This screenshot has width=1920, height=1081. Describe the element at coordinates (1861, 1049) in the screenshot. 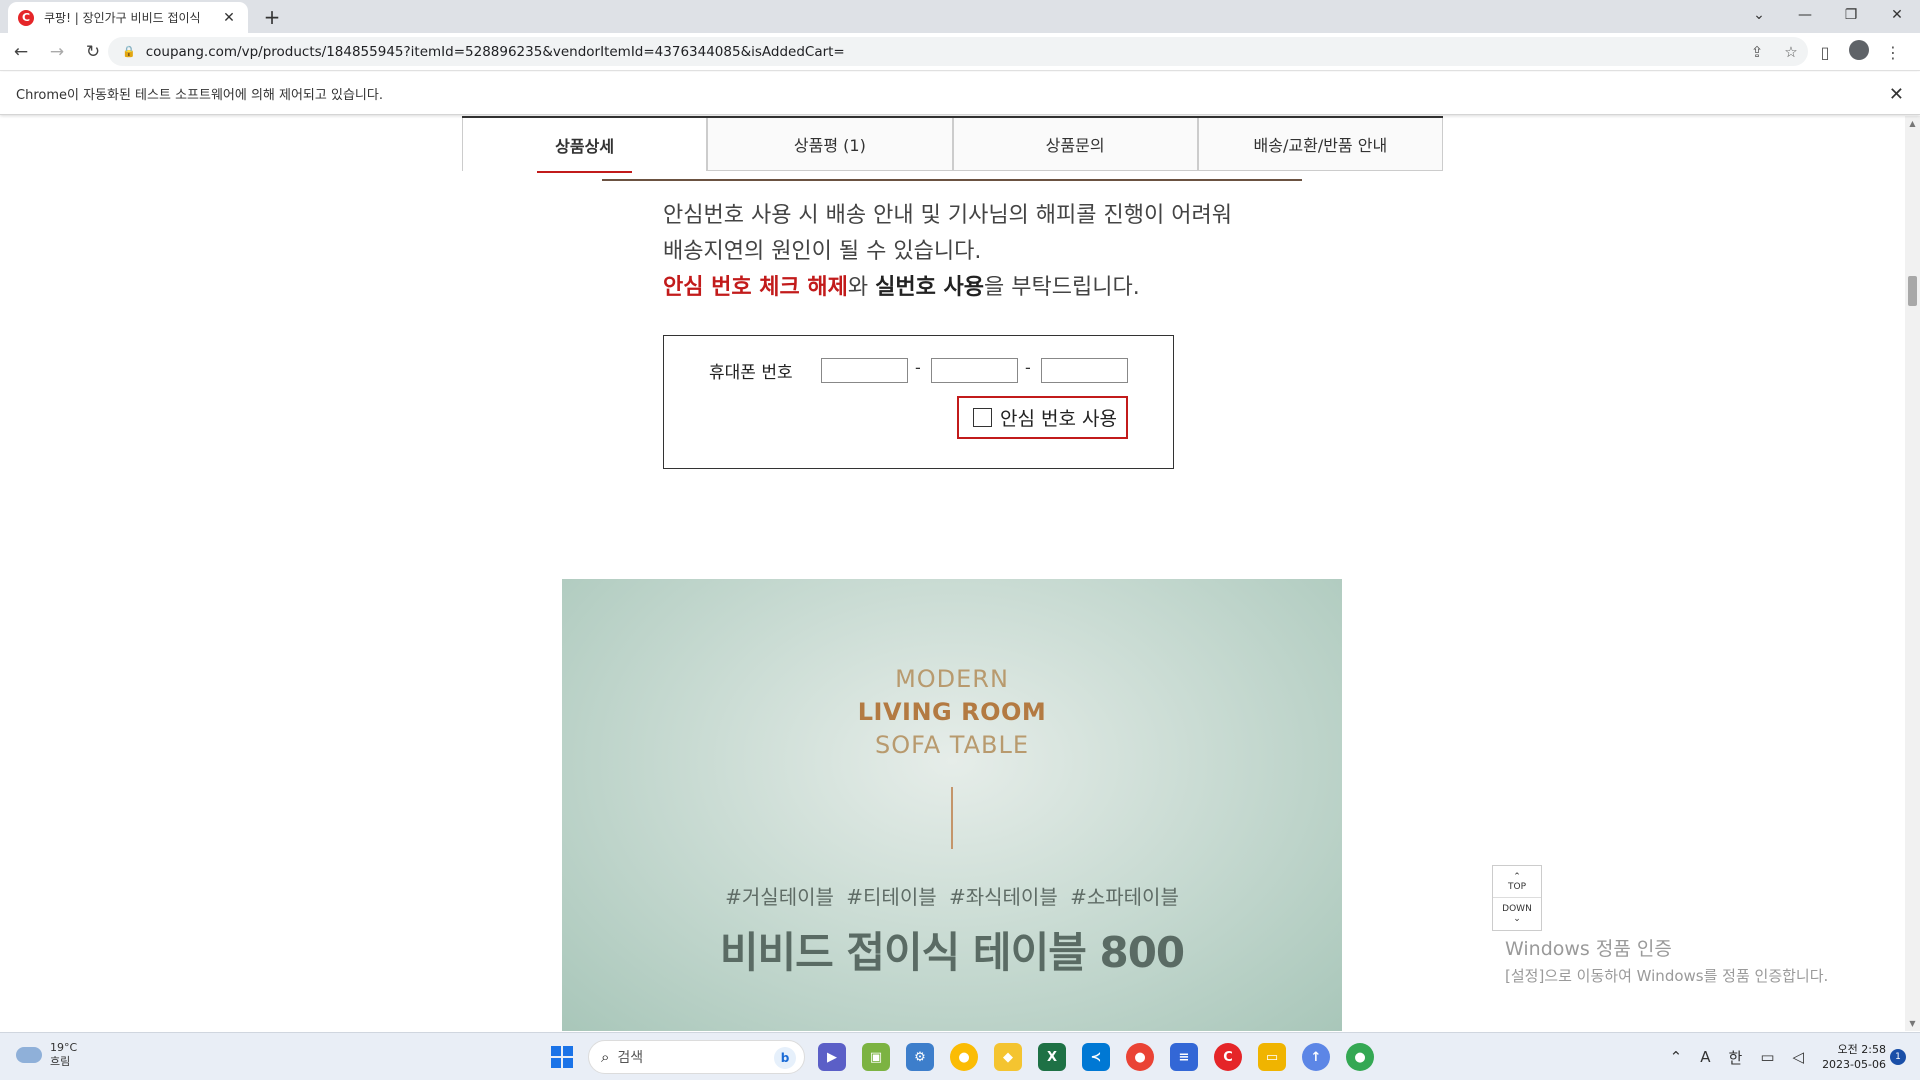

I see `clock-time: 오전 2:58` at that location.